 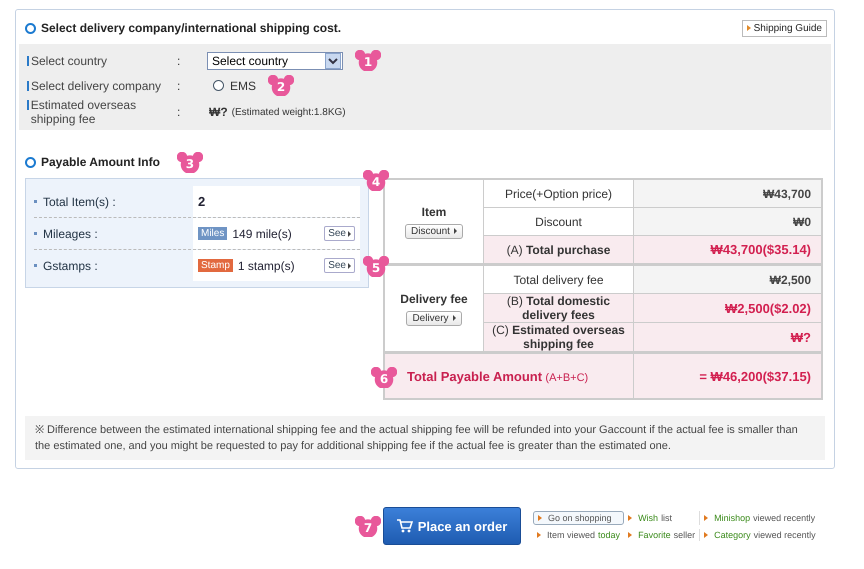 I want to click on chevron-down-icon, so click(x=333, y=60).